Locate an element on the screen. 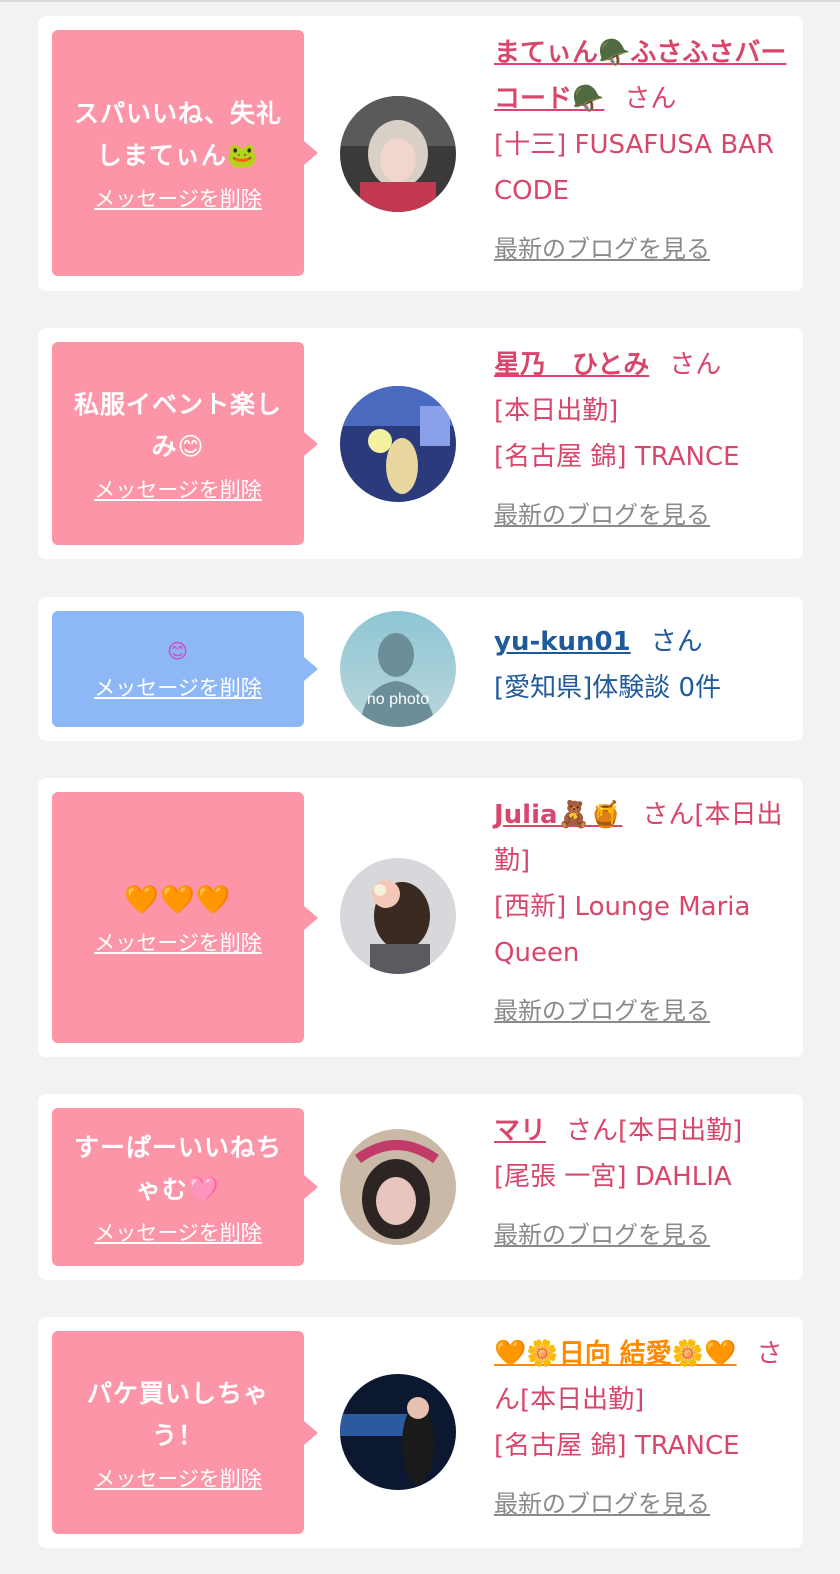 Image resolution: width=840 pixels, height=1574 pixels. message-text: すーぱーいいねちゃむ🩷 is located at coordinates (177, 1168).